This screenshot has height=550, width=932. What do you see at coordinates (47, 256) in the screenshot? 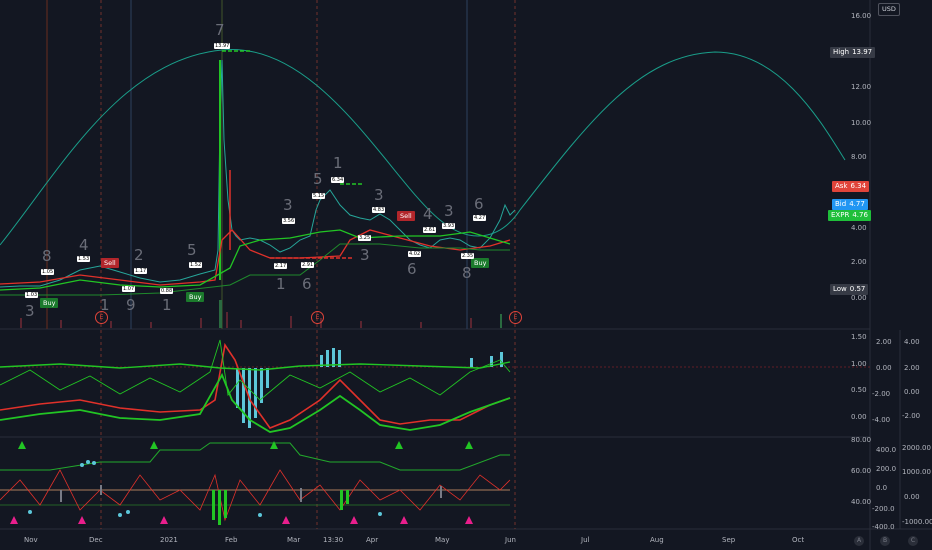
I see `wave-count: 8` at bounding box center [47, 256].